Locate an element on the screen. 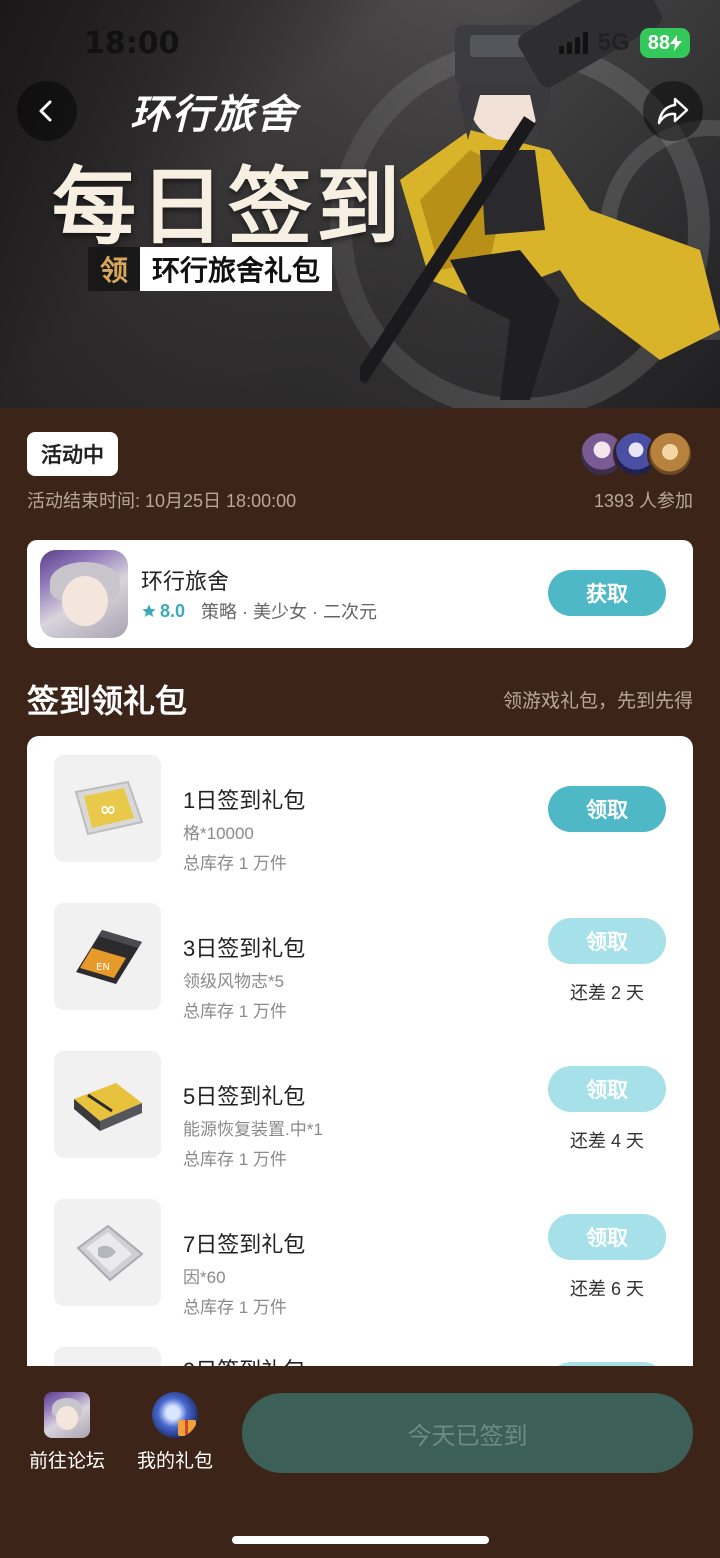 The height and width of the screenshot is (1558, 720). game-tags: 策略 · 美少女 · 二次元 is located at coordinates (289, 612).